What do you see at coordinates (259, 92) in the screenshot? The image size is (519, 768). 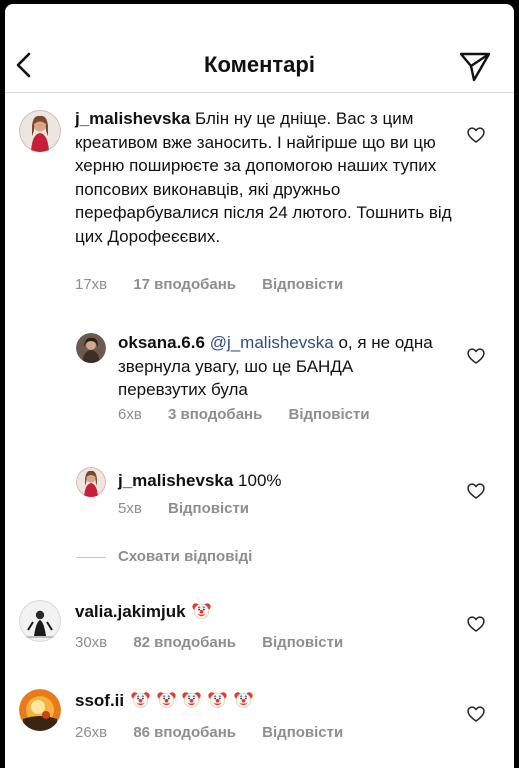 I see `header-divider` at bounding box center [259, 92].